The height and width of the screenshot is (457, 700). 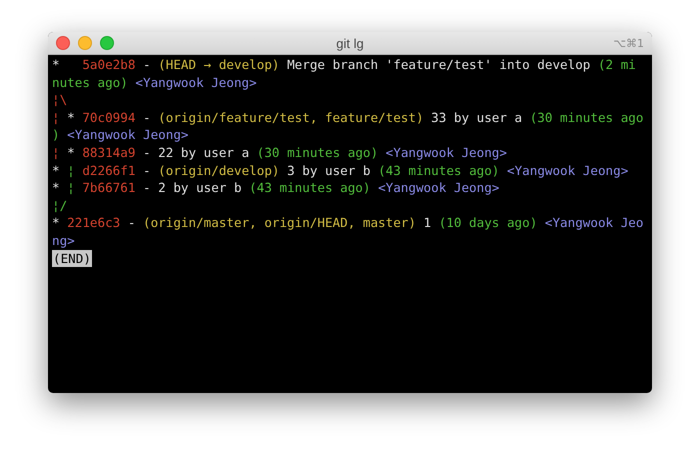 I want to click on terminal-line: nutes ago) <Yangwook Jeong>, so click(x=154, y=83).